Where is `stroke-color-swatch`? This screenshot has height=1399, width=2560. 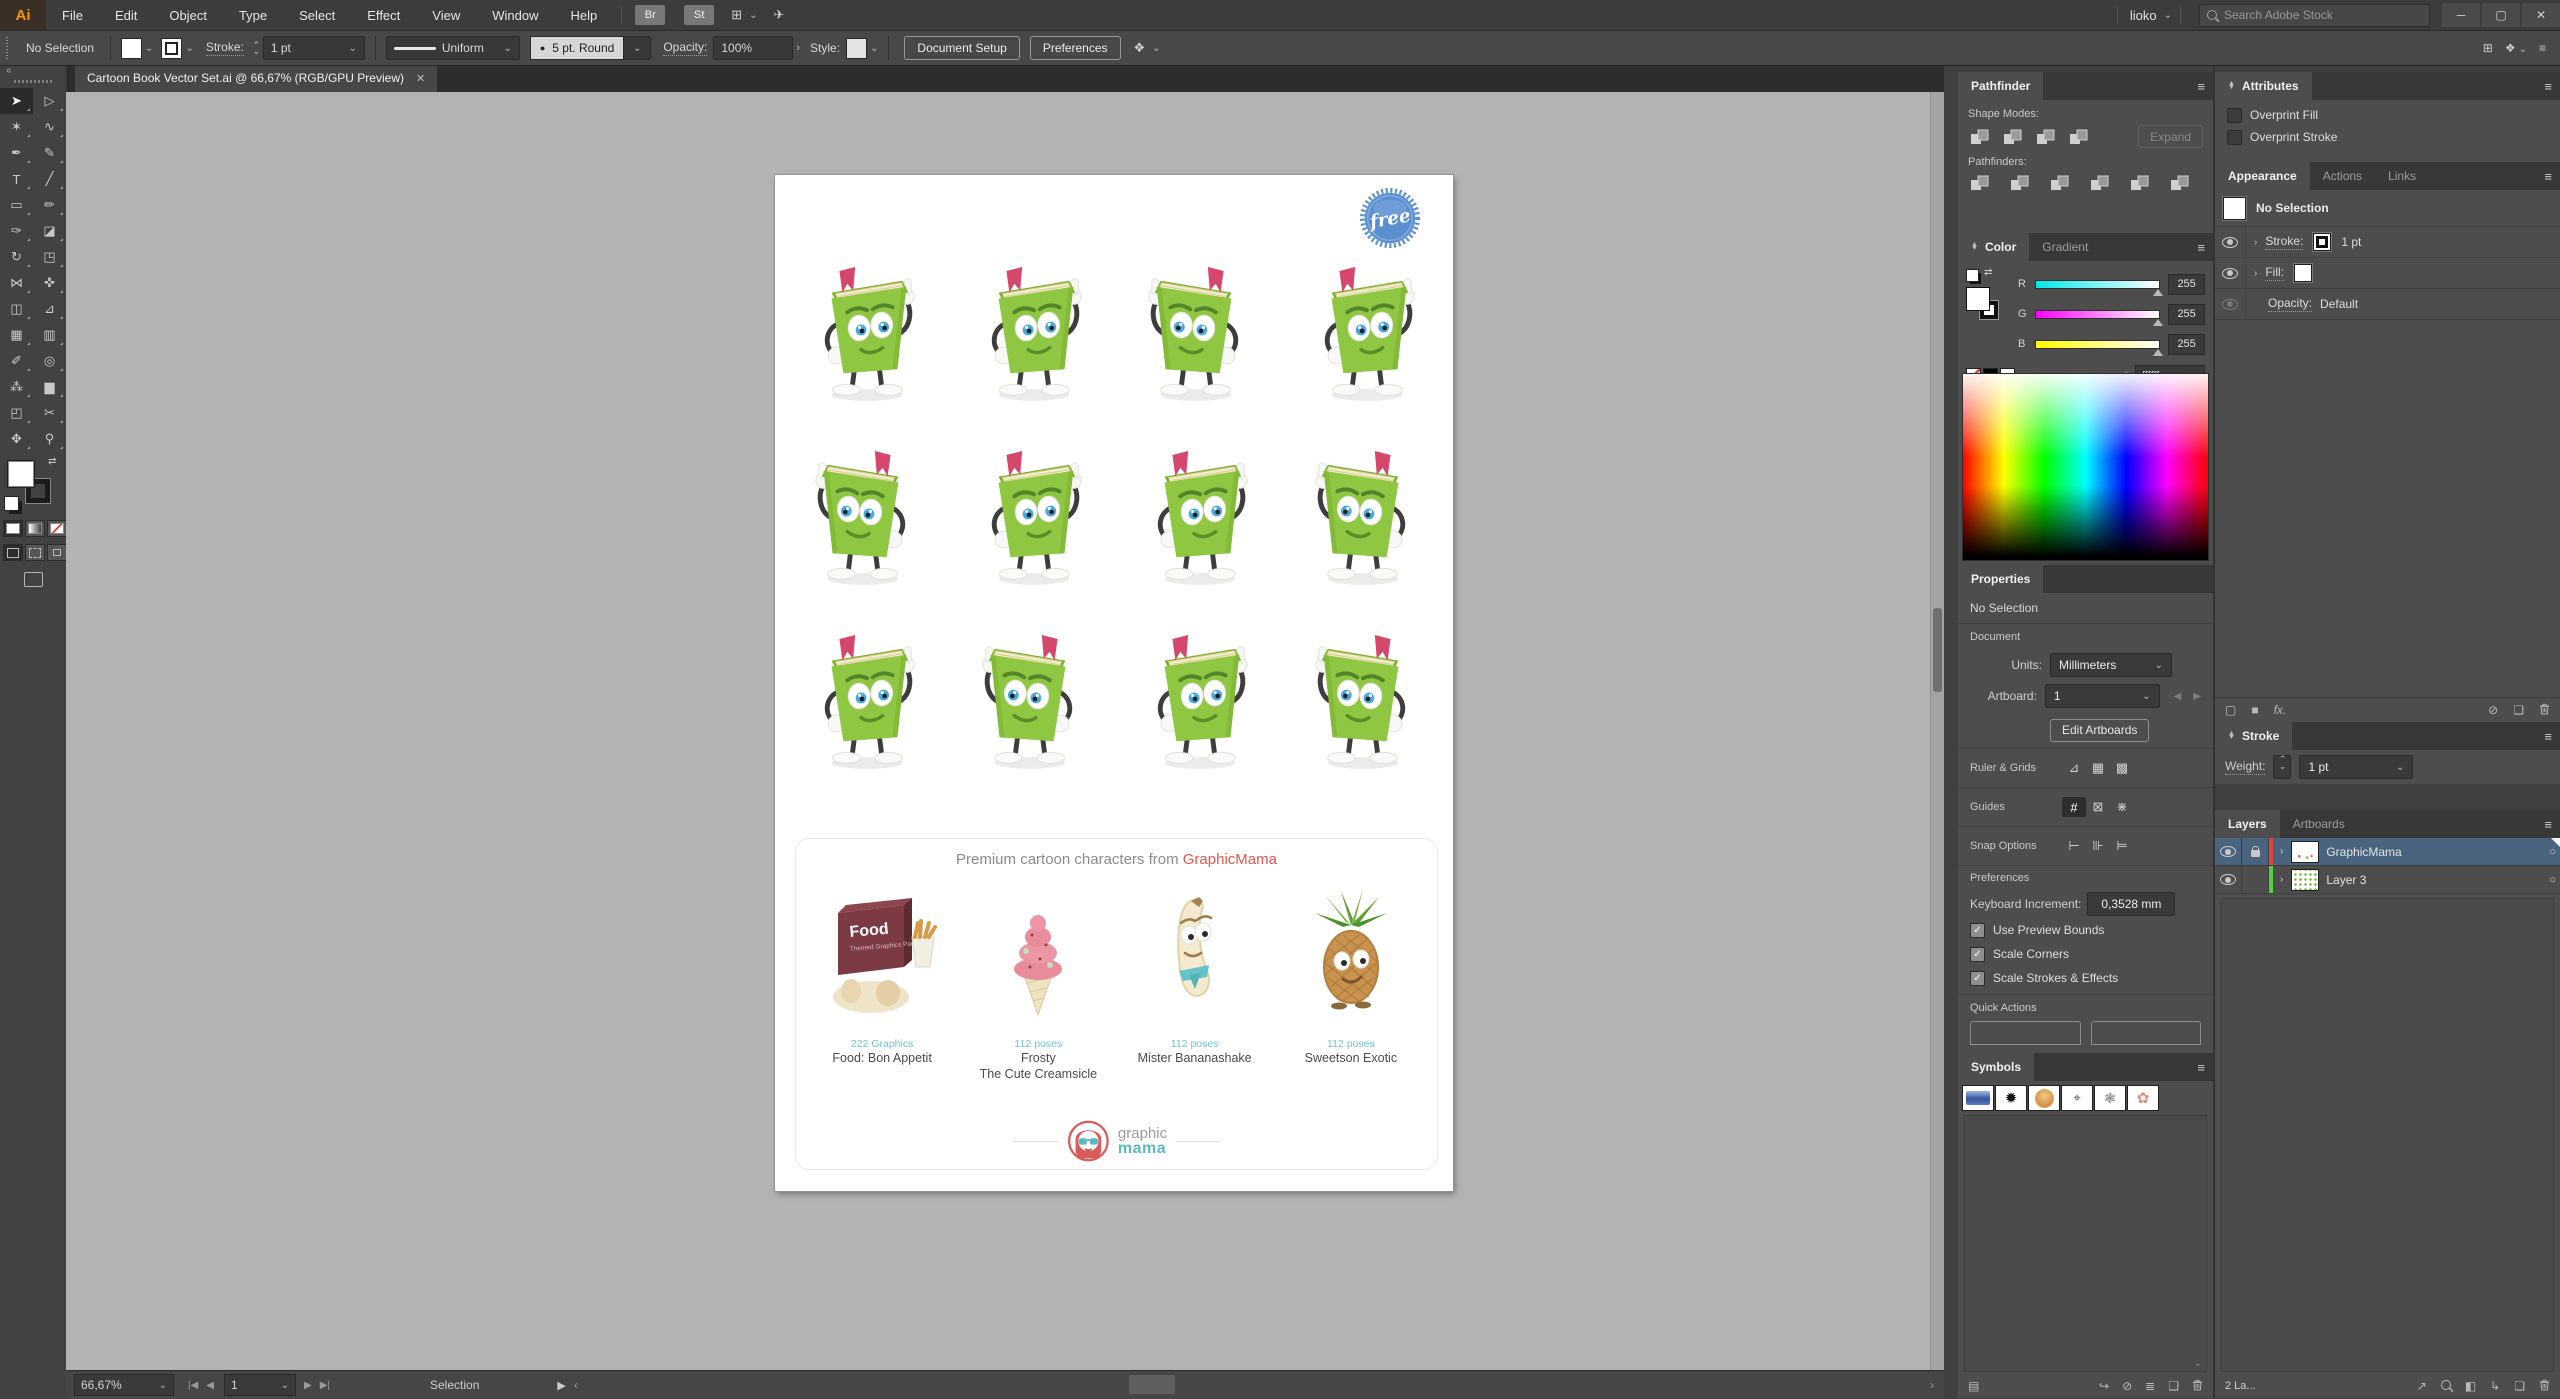 stroke-color-swatch is located at coordinates (2322, 242).